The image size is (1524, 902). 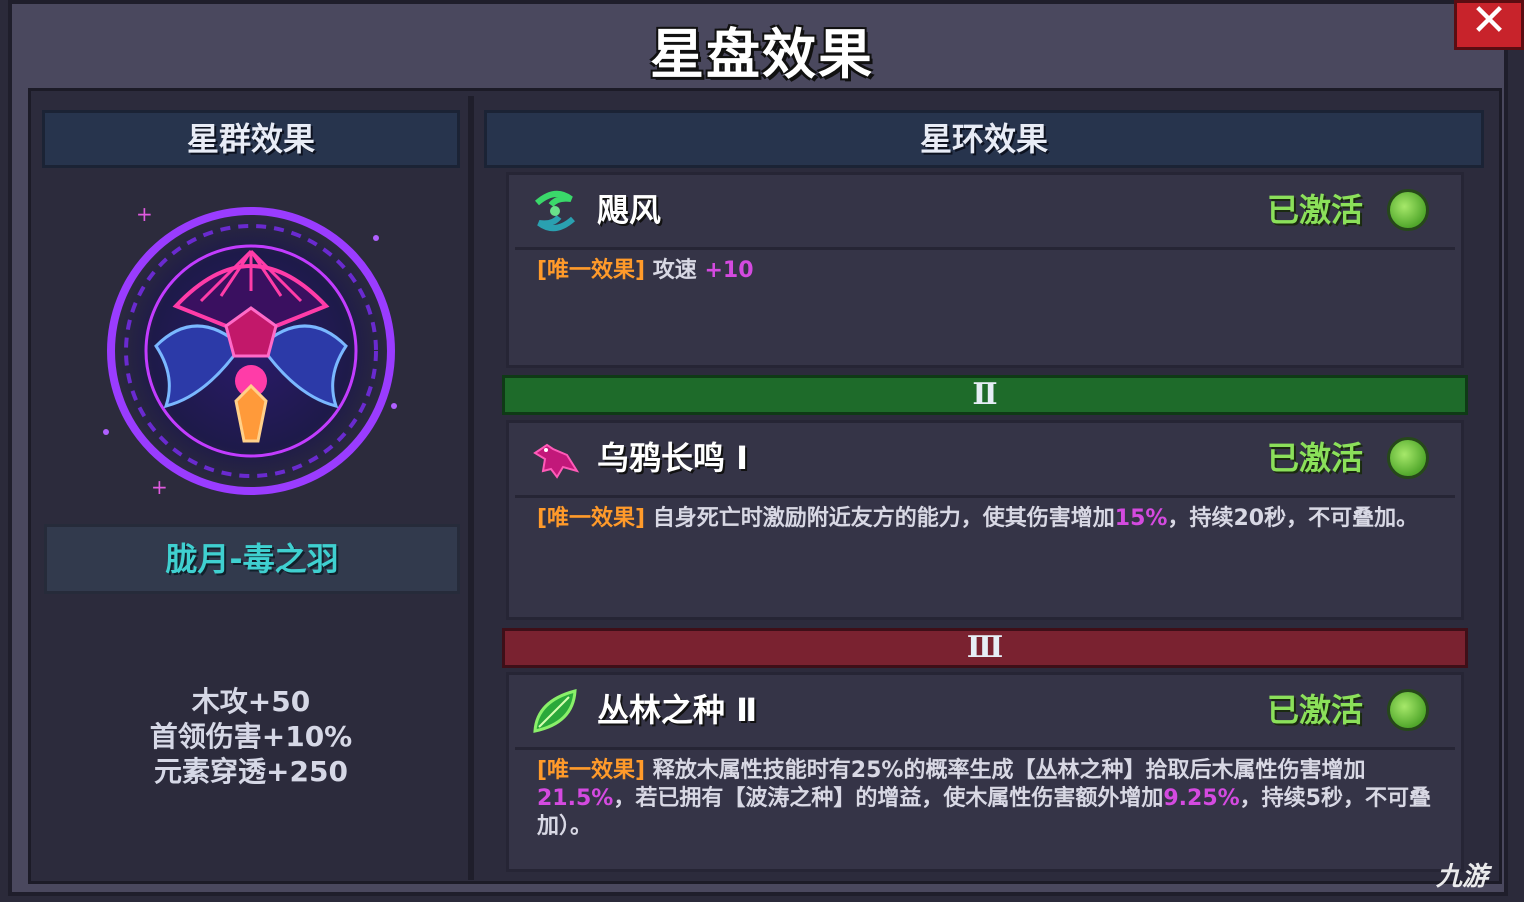 I want to click on constellation-name: 胧月-毒之羽, so click(x=252, y=559).